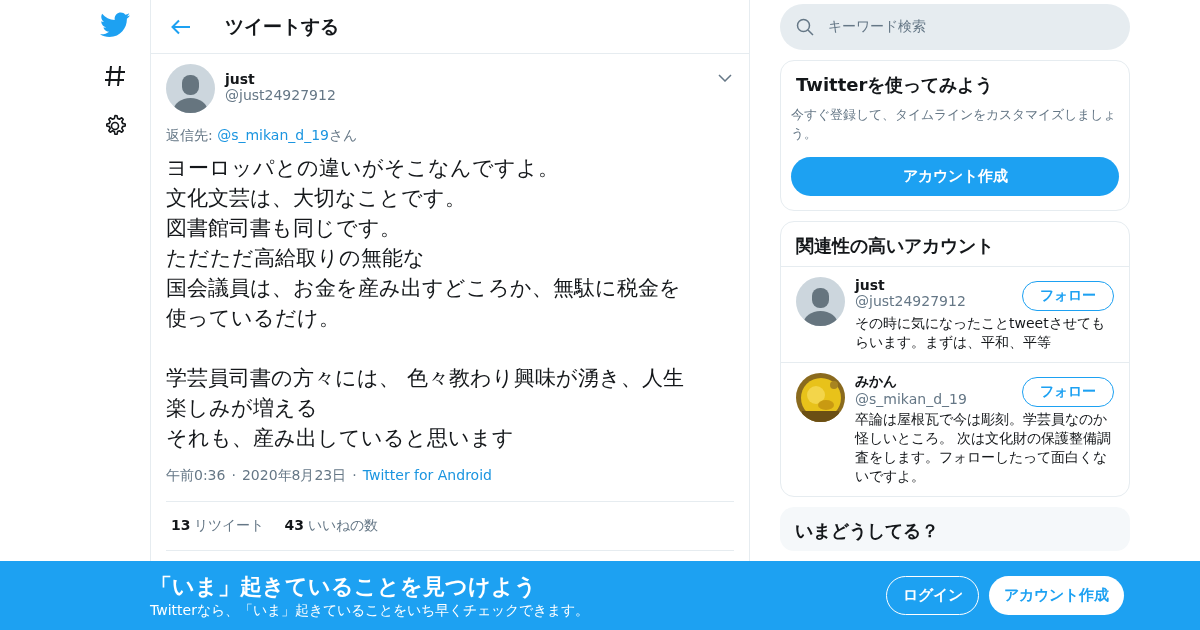  Describe the element at coordinates (955, 27) in the screenshot. I see `search-field: キーワード検索` at that location.